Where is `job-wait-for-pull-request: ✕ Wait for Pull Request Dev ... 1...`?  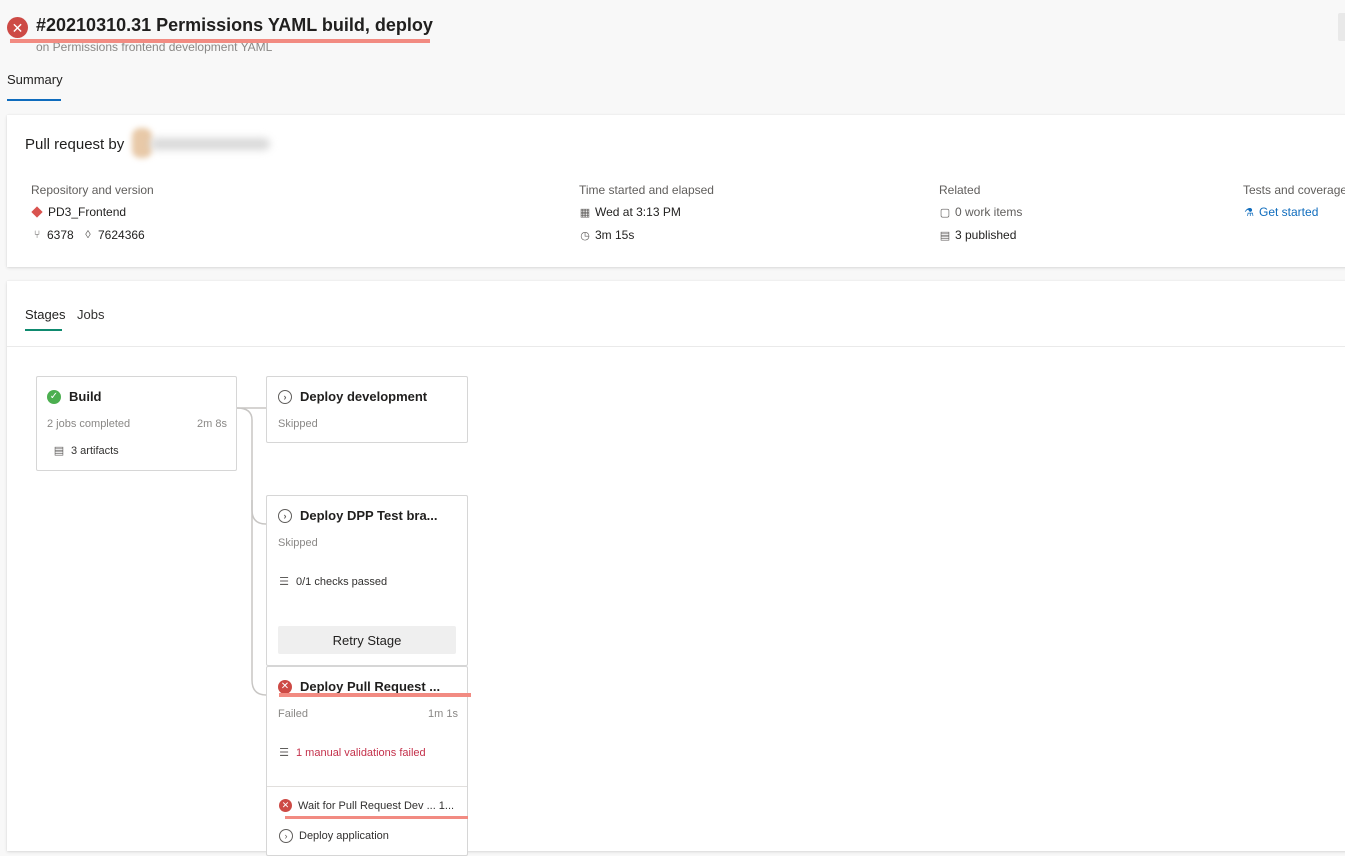
job-wait-for-pull-request: ✕ Wait for Pull Request Dev ... 1... is located at coordinates (366, 805).